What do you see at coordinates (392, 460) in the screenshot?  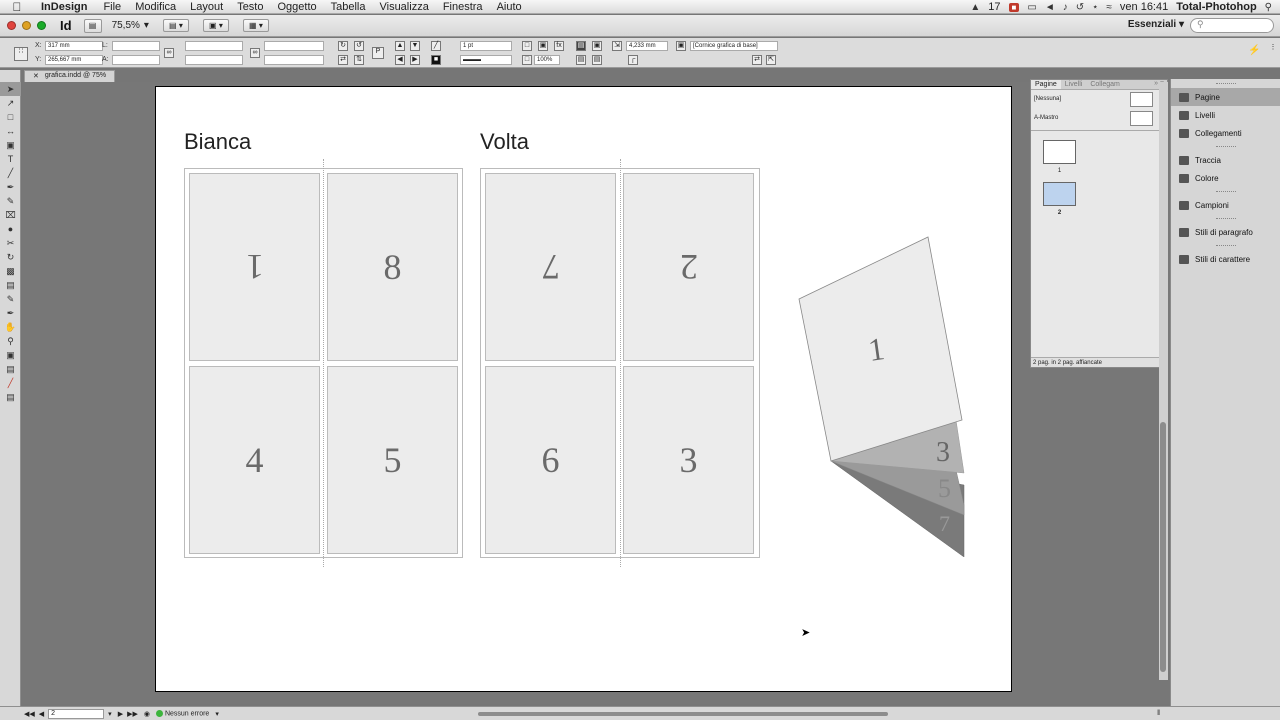 I see `panel-page: 5` at bounding box center [392, 460].